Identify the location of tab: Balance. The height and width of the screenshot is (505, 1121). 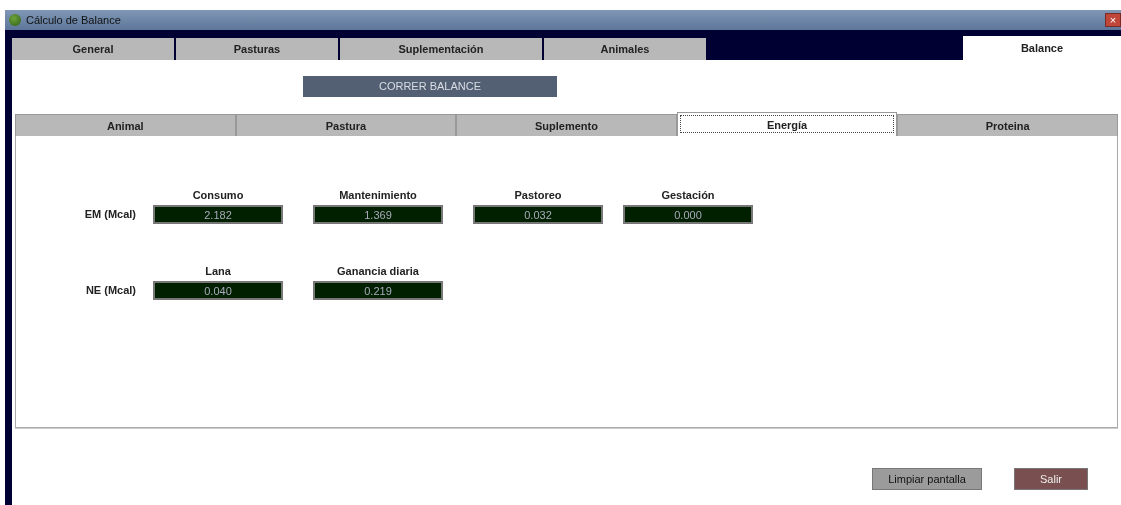
(1042, 48).